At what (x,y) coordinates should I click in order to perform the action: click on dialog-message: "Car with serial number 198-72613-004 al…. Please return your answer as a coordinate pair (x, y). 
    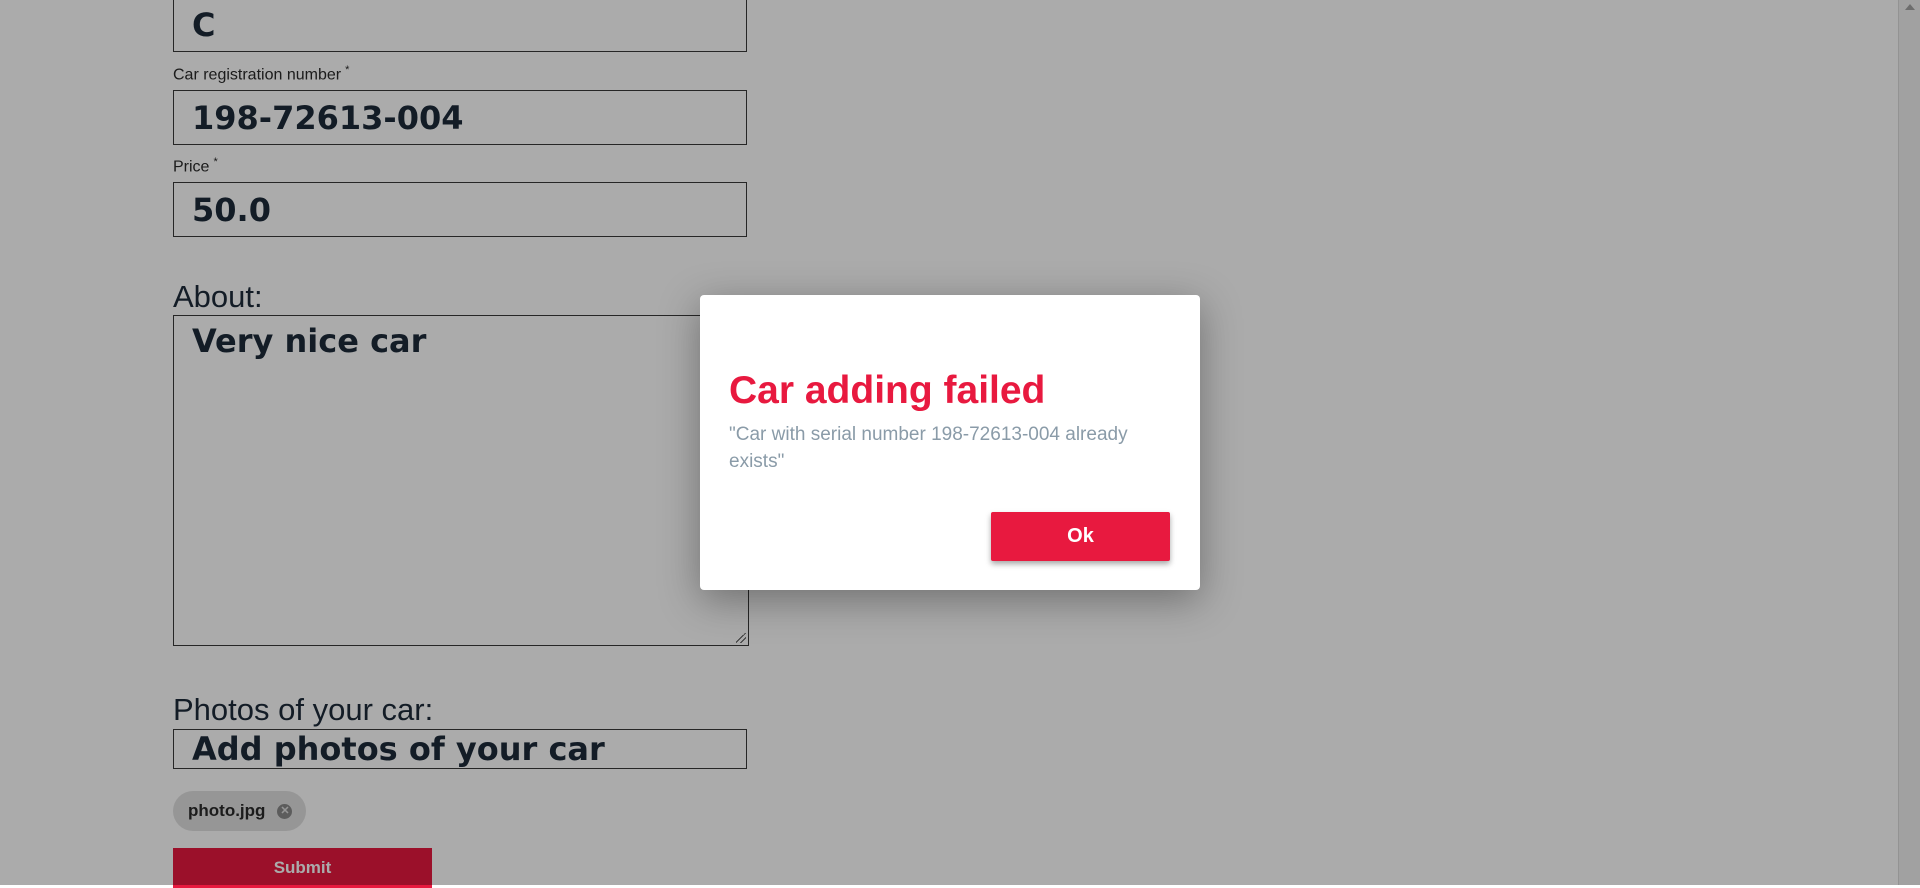
    Looking at the image, I should click on (928, 448).